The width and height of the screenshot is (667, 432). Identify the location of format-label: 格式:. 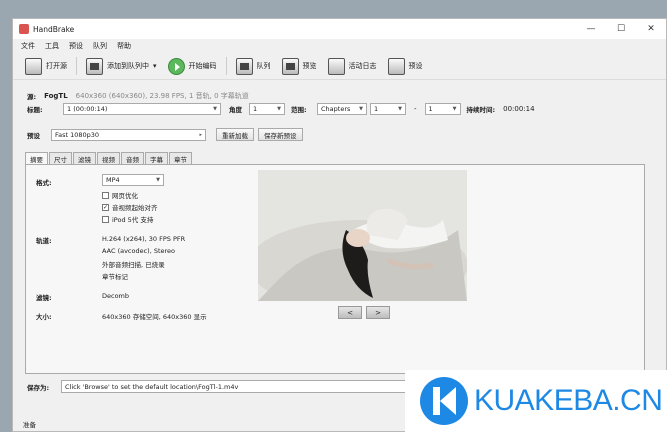
(44, 183).